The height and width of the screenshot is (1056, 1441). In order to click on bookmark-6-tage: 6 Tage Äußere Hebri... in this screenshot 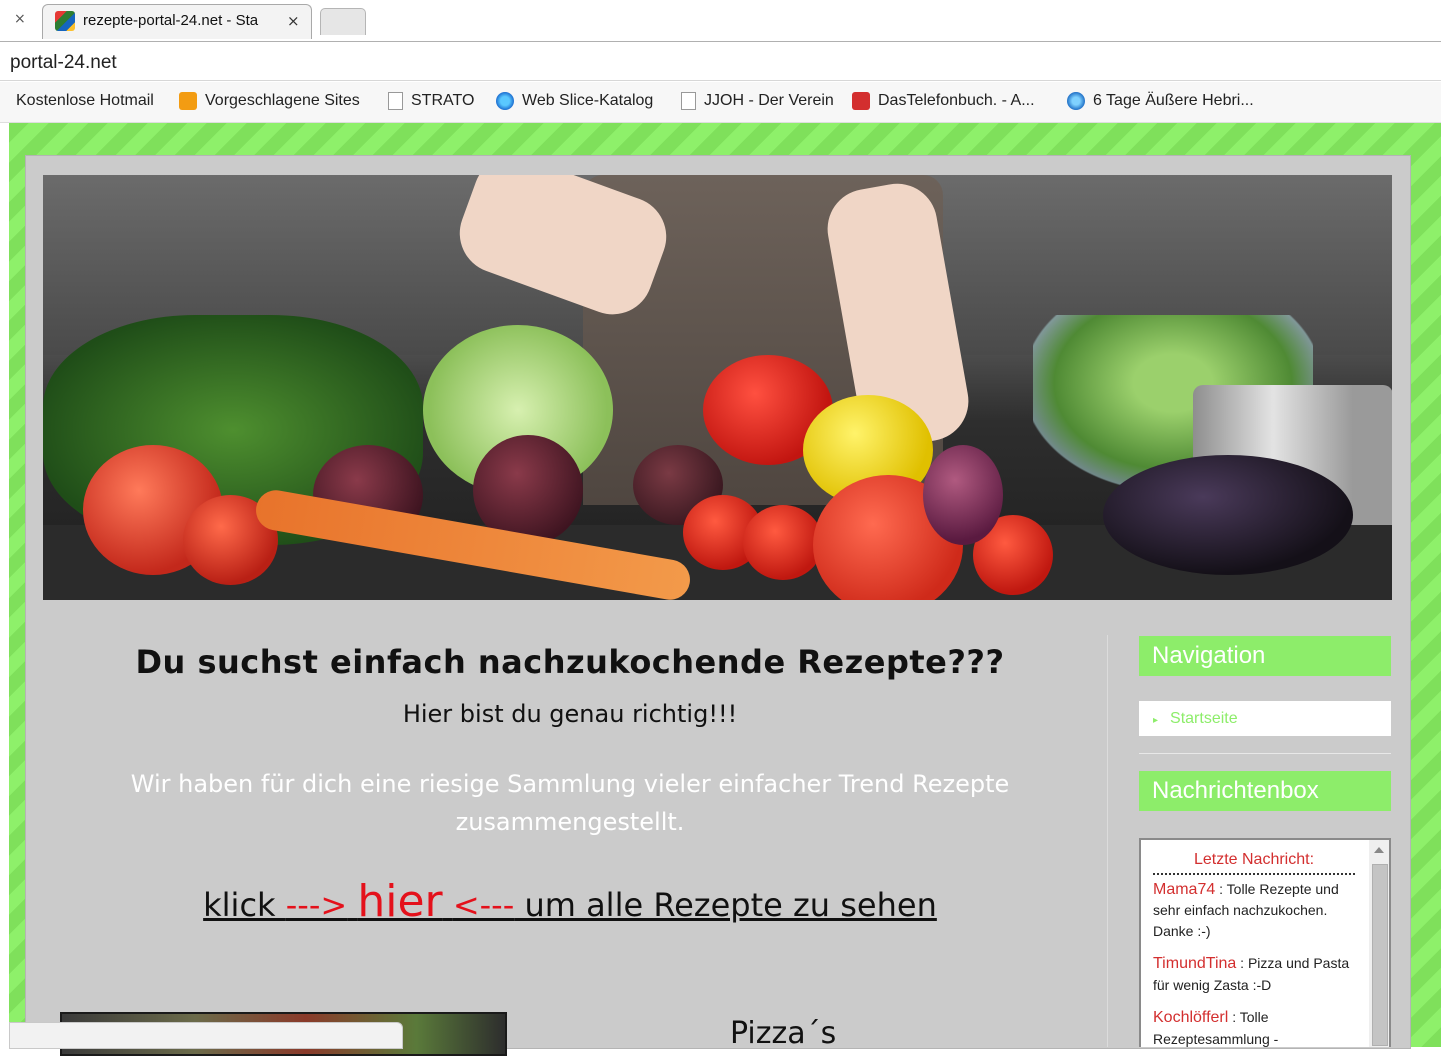, I will do `click(1160, 101)`.